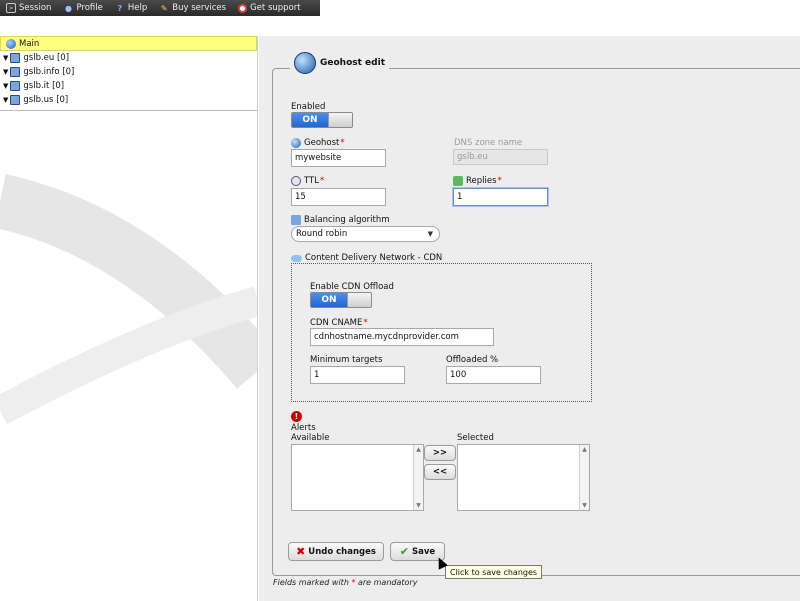 The width and height of the screenshot is (800, 601). What do you see at coordinates (347, 220) in the screenshot?
I see `balancing-label-text: Balancing algorithm` at bounding box center [347, 220].